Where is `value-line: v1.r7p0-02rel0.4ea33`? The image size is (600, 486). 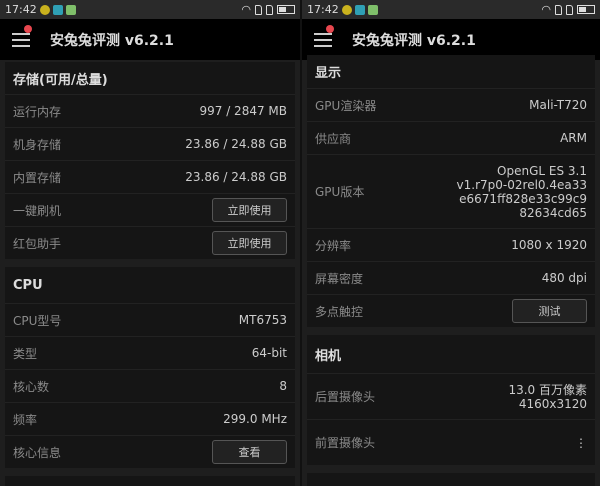 value-line: v1.r7p0-02rel0.4ea33 is located at coordinates (521, 184).